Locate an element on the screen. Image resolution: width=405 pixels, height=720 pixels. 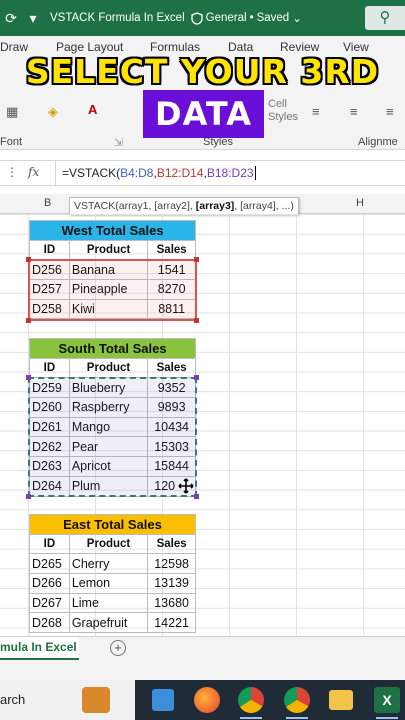
document-title: VSTACK Formula In Excel is located at coordinates (117, 18).